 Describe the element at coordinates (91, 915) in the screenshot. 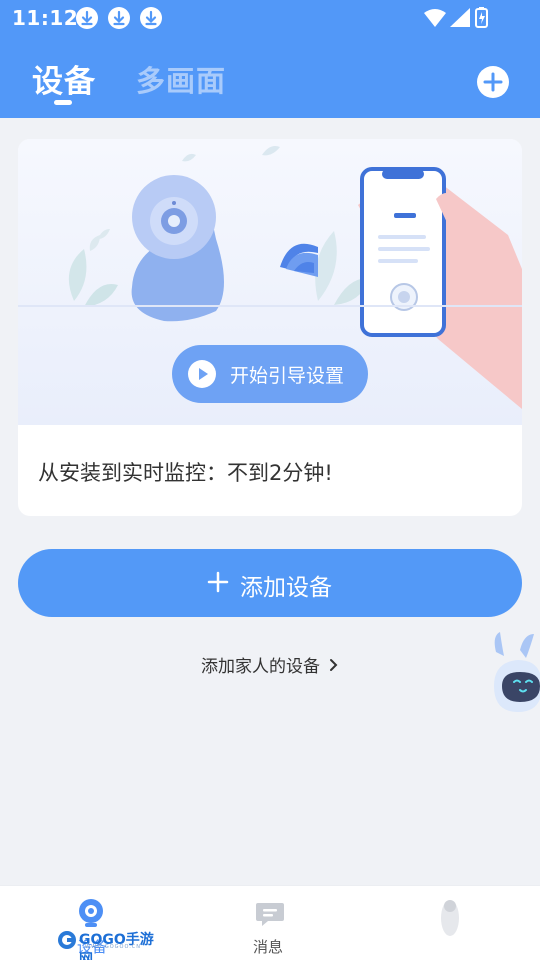

I see `camera-icon` at that location.